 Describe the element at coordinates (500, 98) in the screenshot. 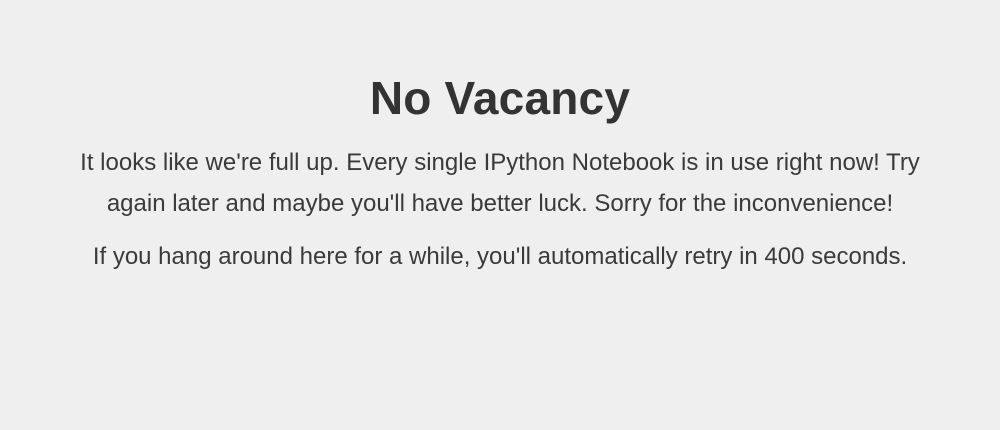

I see `page-title: No Vacancy` at that location.